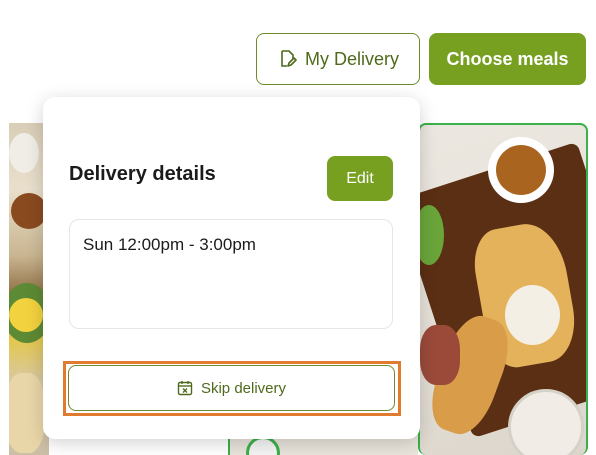  I want to click on edit-note-icon, so click(287, 59).